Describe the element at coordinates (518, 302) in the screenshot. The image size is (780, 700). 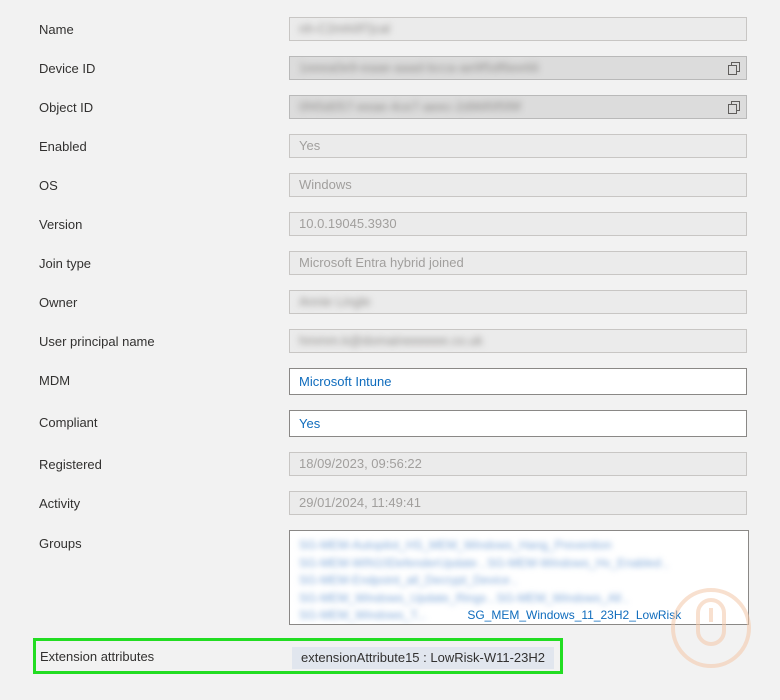
I see `owner-field: Annie Lingle` at that location.